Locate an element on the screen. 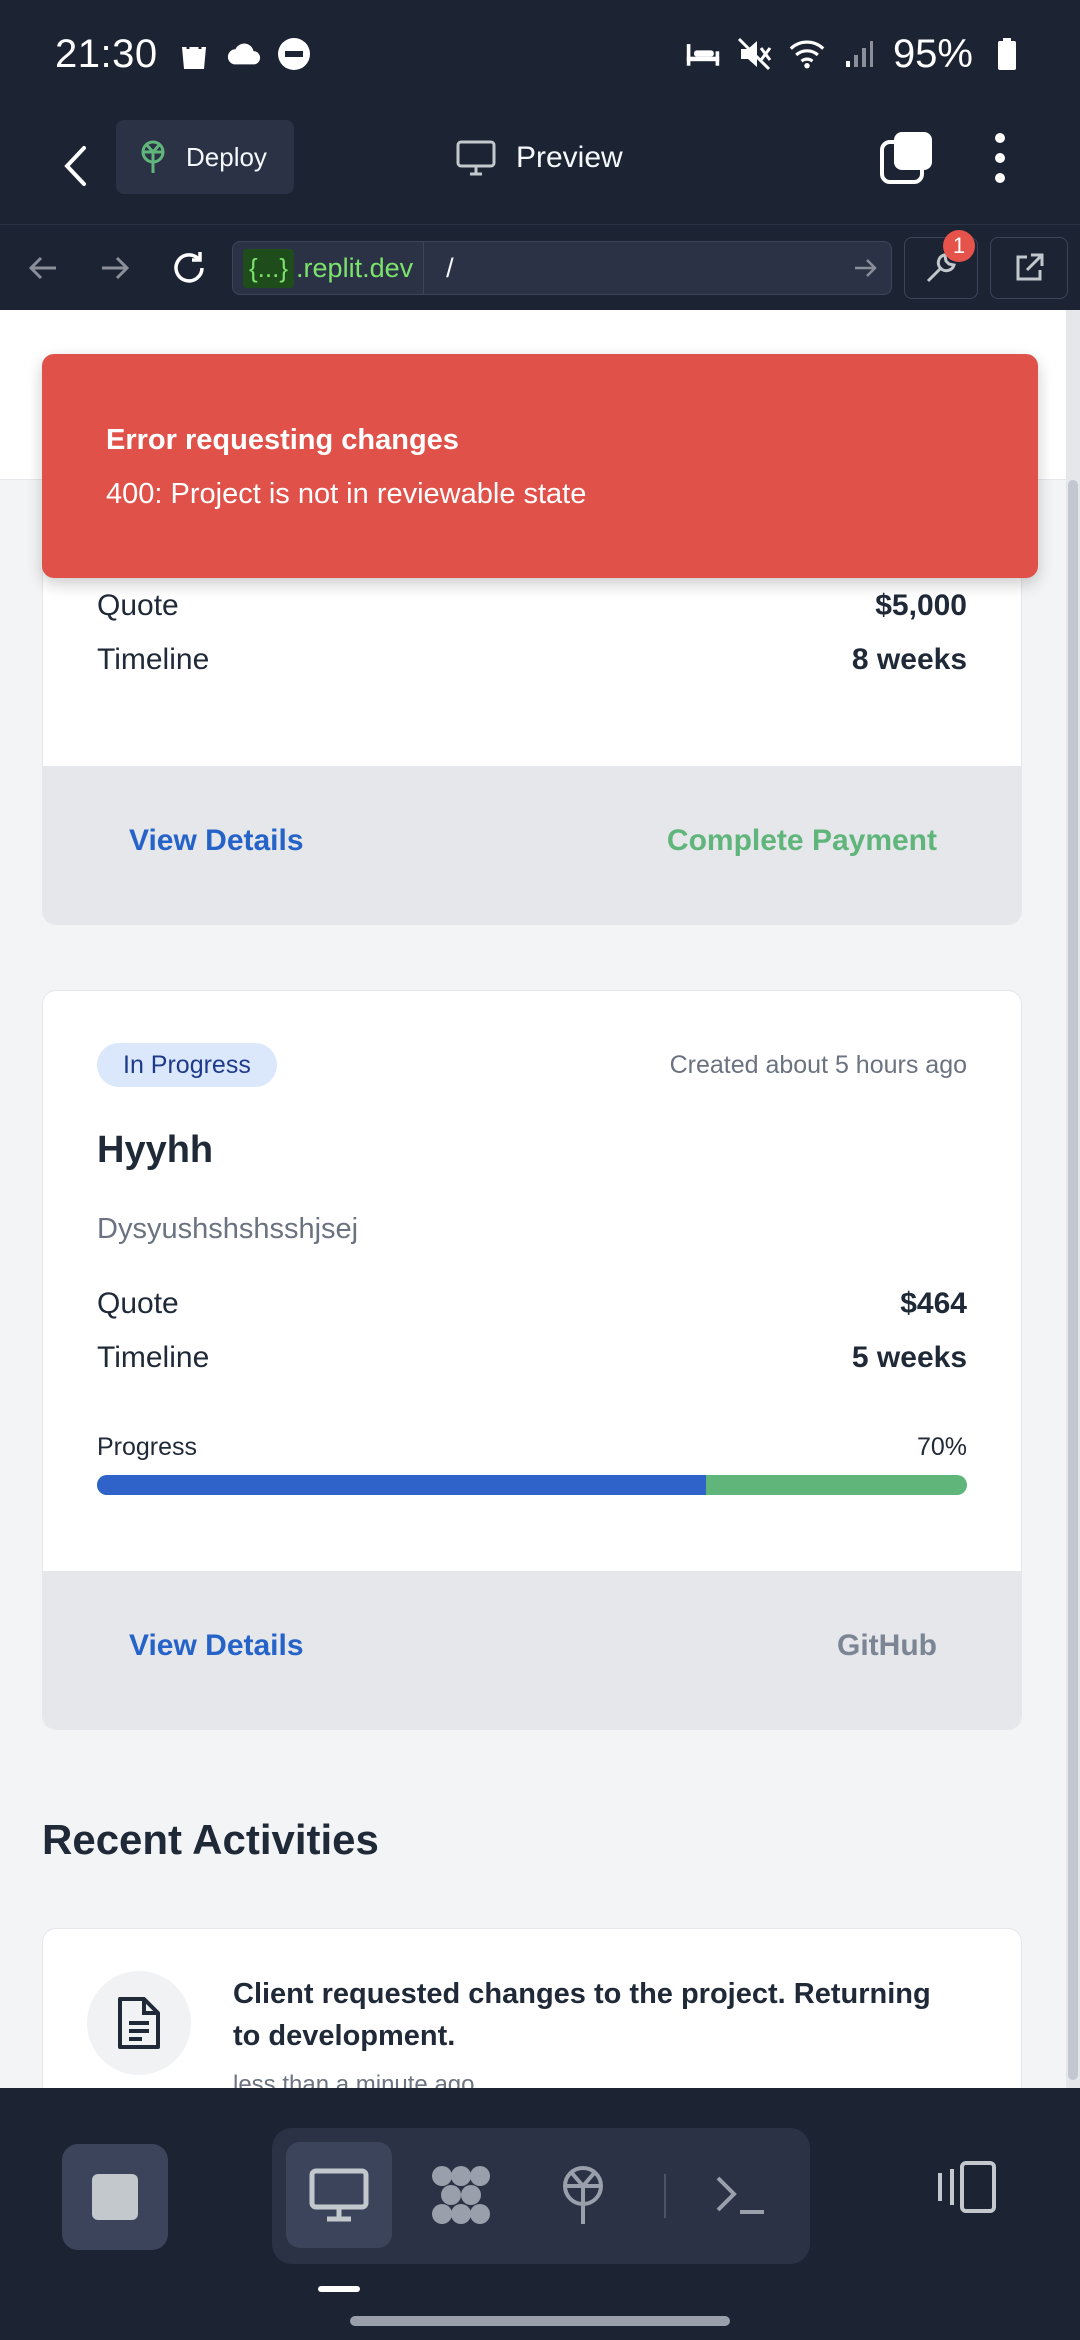  deploy-button: Deploy is located at coordinates (205, 157).